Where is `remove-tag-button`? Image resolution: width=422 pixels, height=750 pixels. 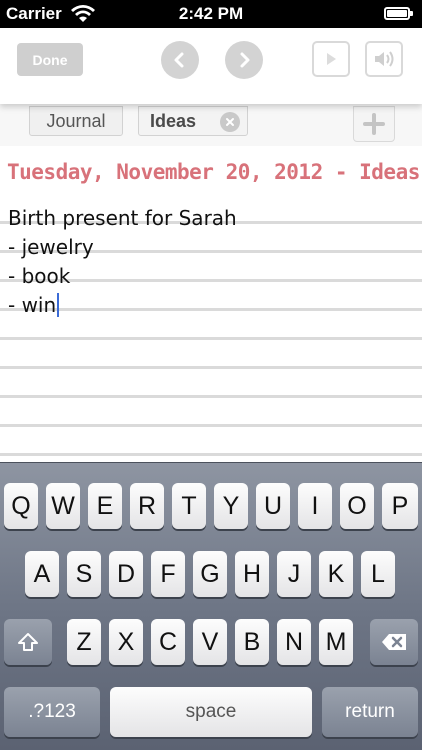 remove-tag-button is located at coordinates (230, 122).